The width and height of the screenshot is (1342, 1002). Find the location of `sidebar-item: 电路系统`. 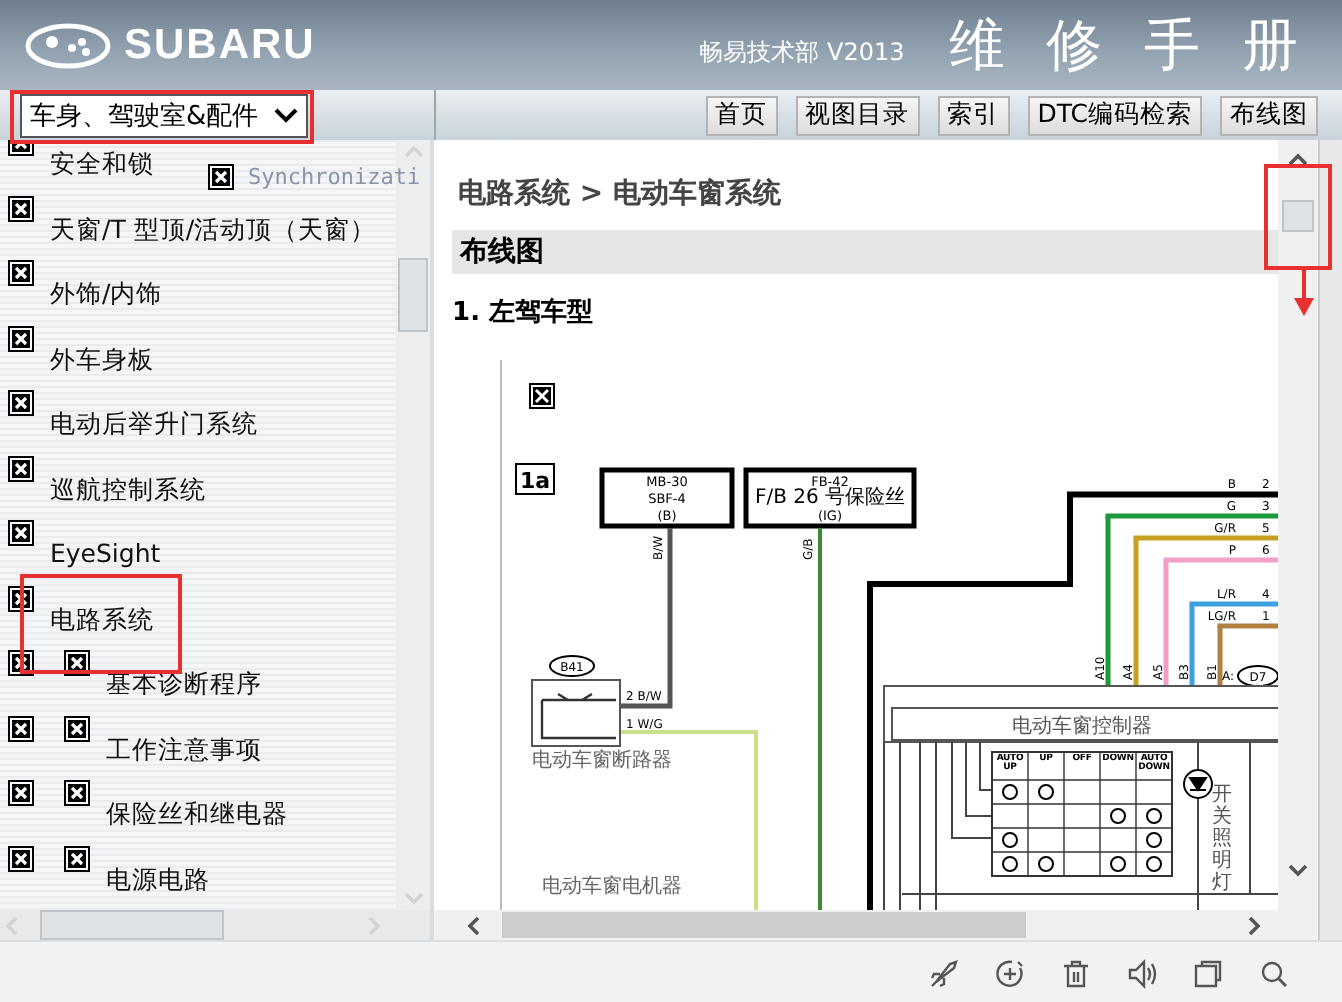

sidebar-item: 电路系统 is located at coordinates (102, 620).